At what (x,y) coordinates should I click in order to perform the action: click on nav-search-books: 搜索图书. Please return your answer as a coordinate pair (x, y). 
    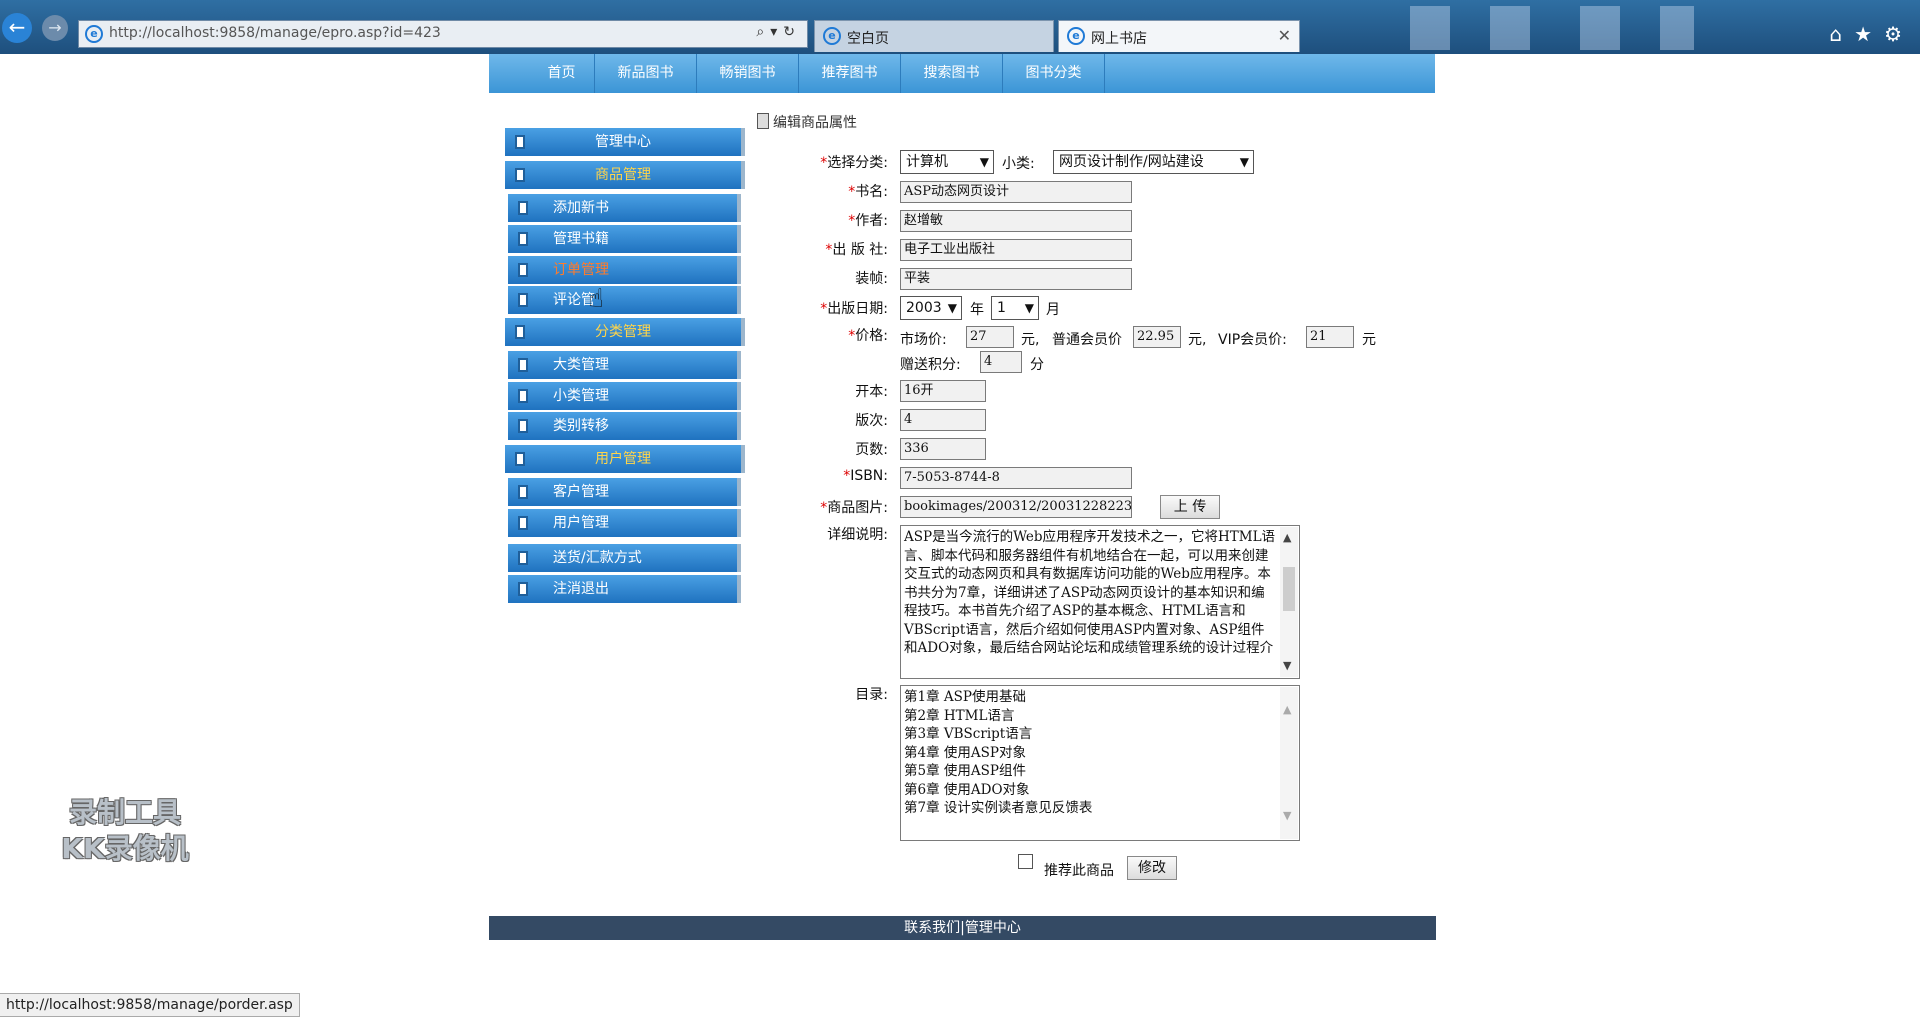
    Looking at the image, I should click on (952, 73).